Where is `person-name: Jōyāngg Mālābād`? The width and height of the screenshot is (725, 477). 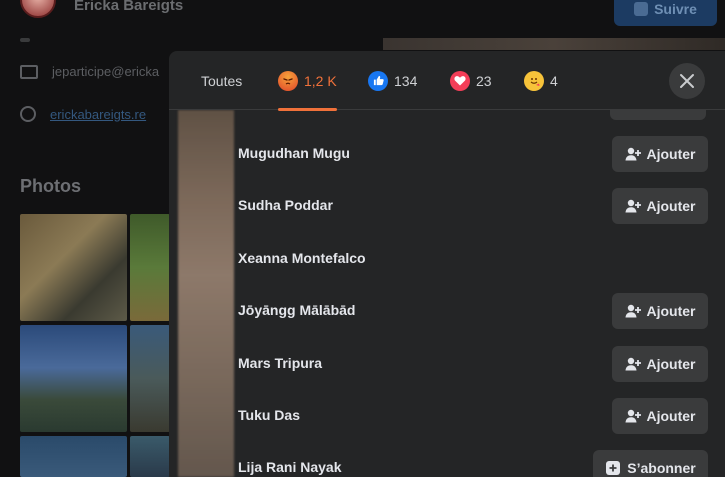
person-name: Jōyāngg Mālābād is located at coordinates (296, 310).